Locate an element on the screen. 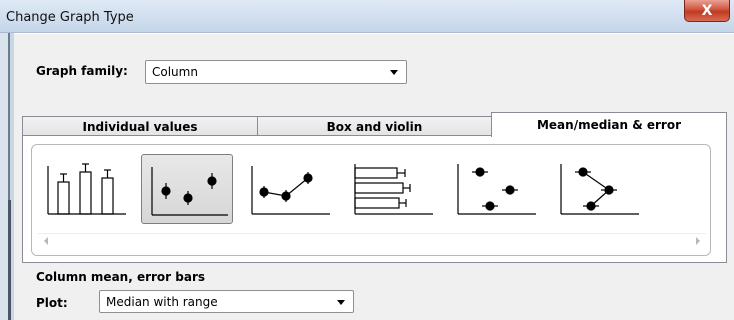 Image resolution: width=734 pixels, height=320 pixels. graph-description: Column mean, error bars is located at coordinates (121, 277).